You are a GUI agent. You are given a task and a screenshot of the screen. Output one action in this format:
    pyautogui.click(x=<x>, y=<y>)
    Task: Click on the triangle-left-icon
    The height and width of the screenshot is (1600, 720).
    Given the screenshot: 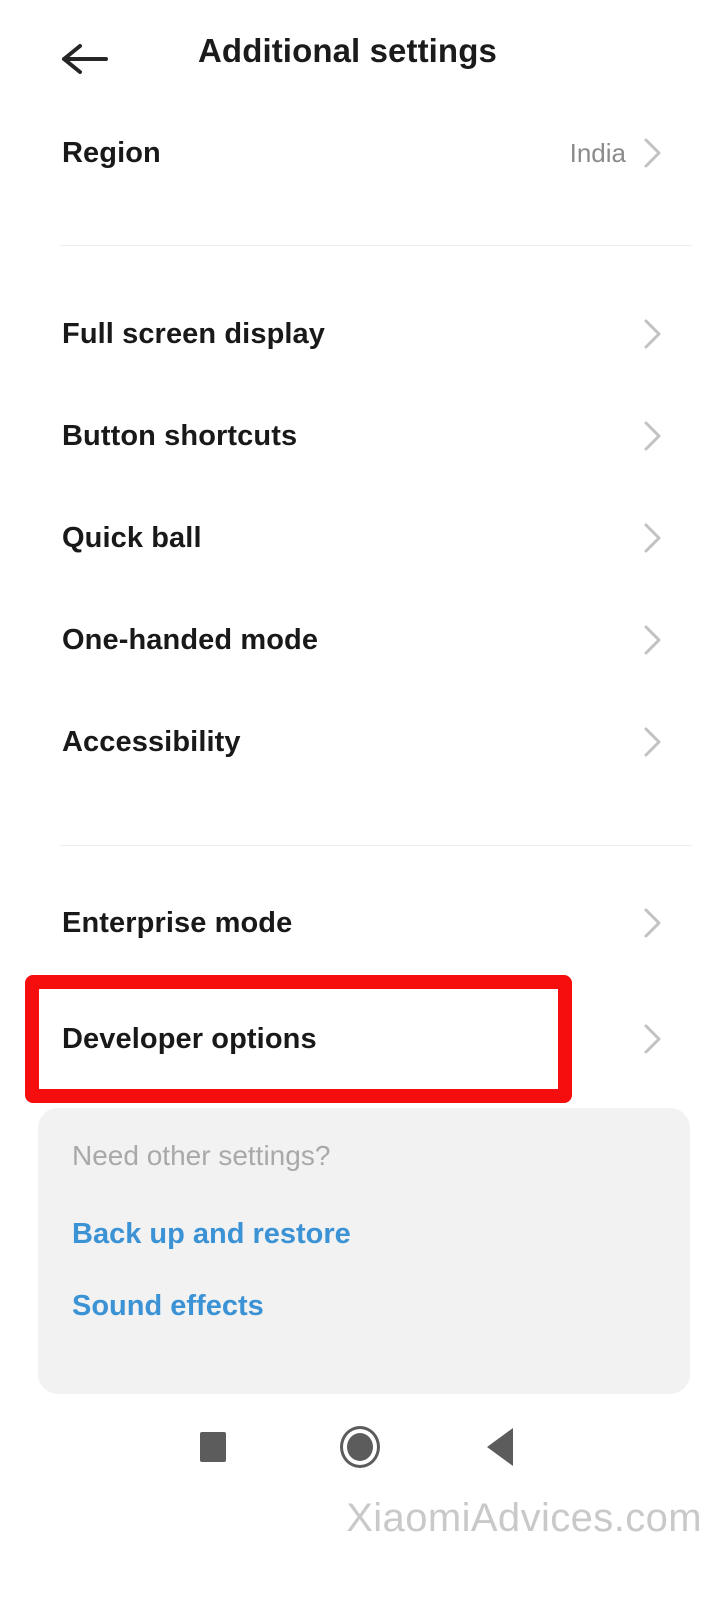 What is the action you would take?
    pyautogui.click(x=500, y=1447)
    